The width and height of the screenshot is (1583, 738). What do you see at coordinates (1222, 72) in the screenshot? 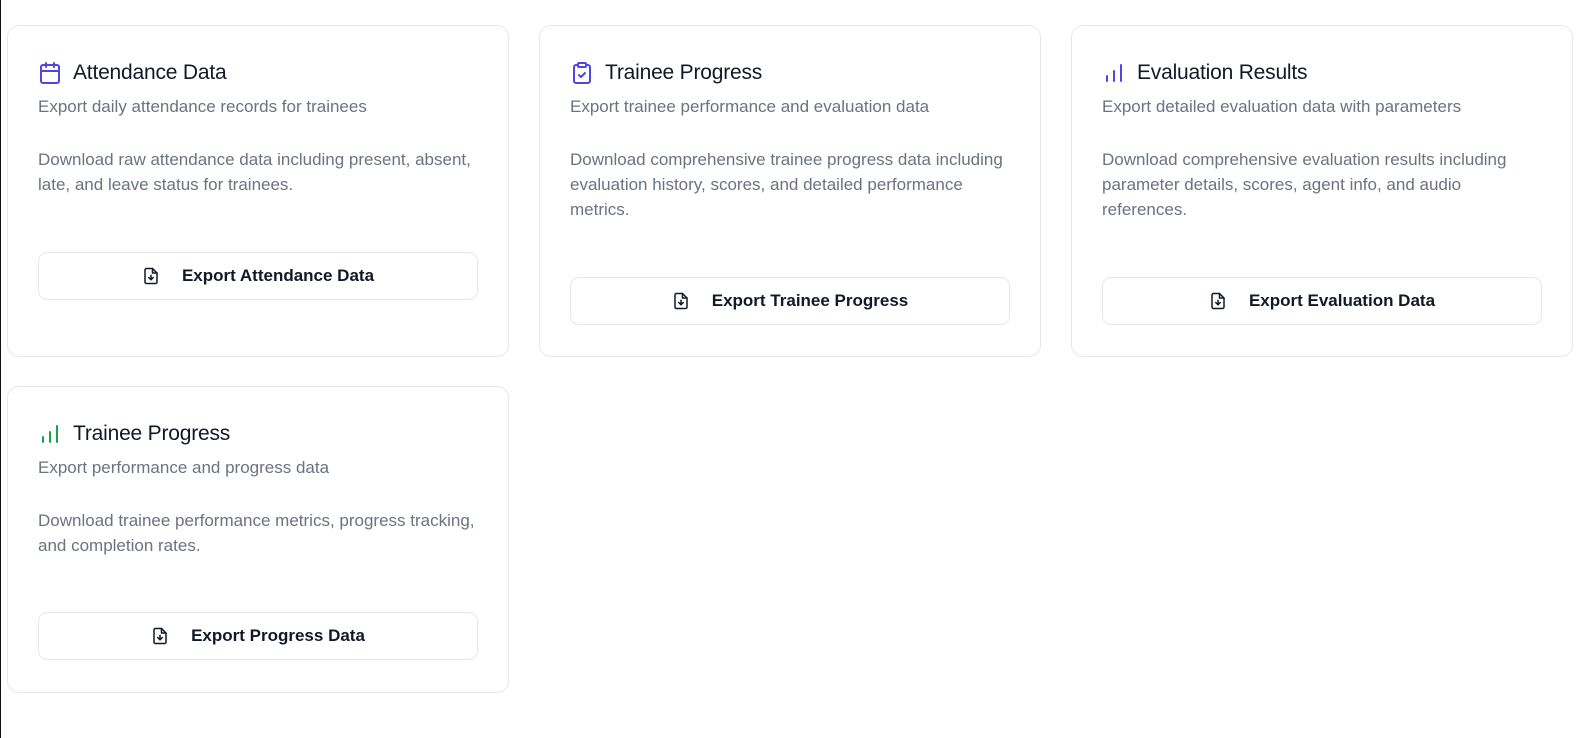
I see `card-title: Evaluation Results` at bounding box center [1222, 72].